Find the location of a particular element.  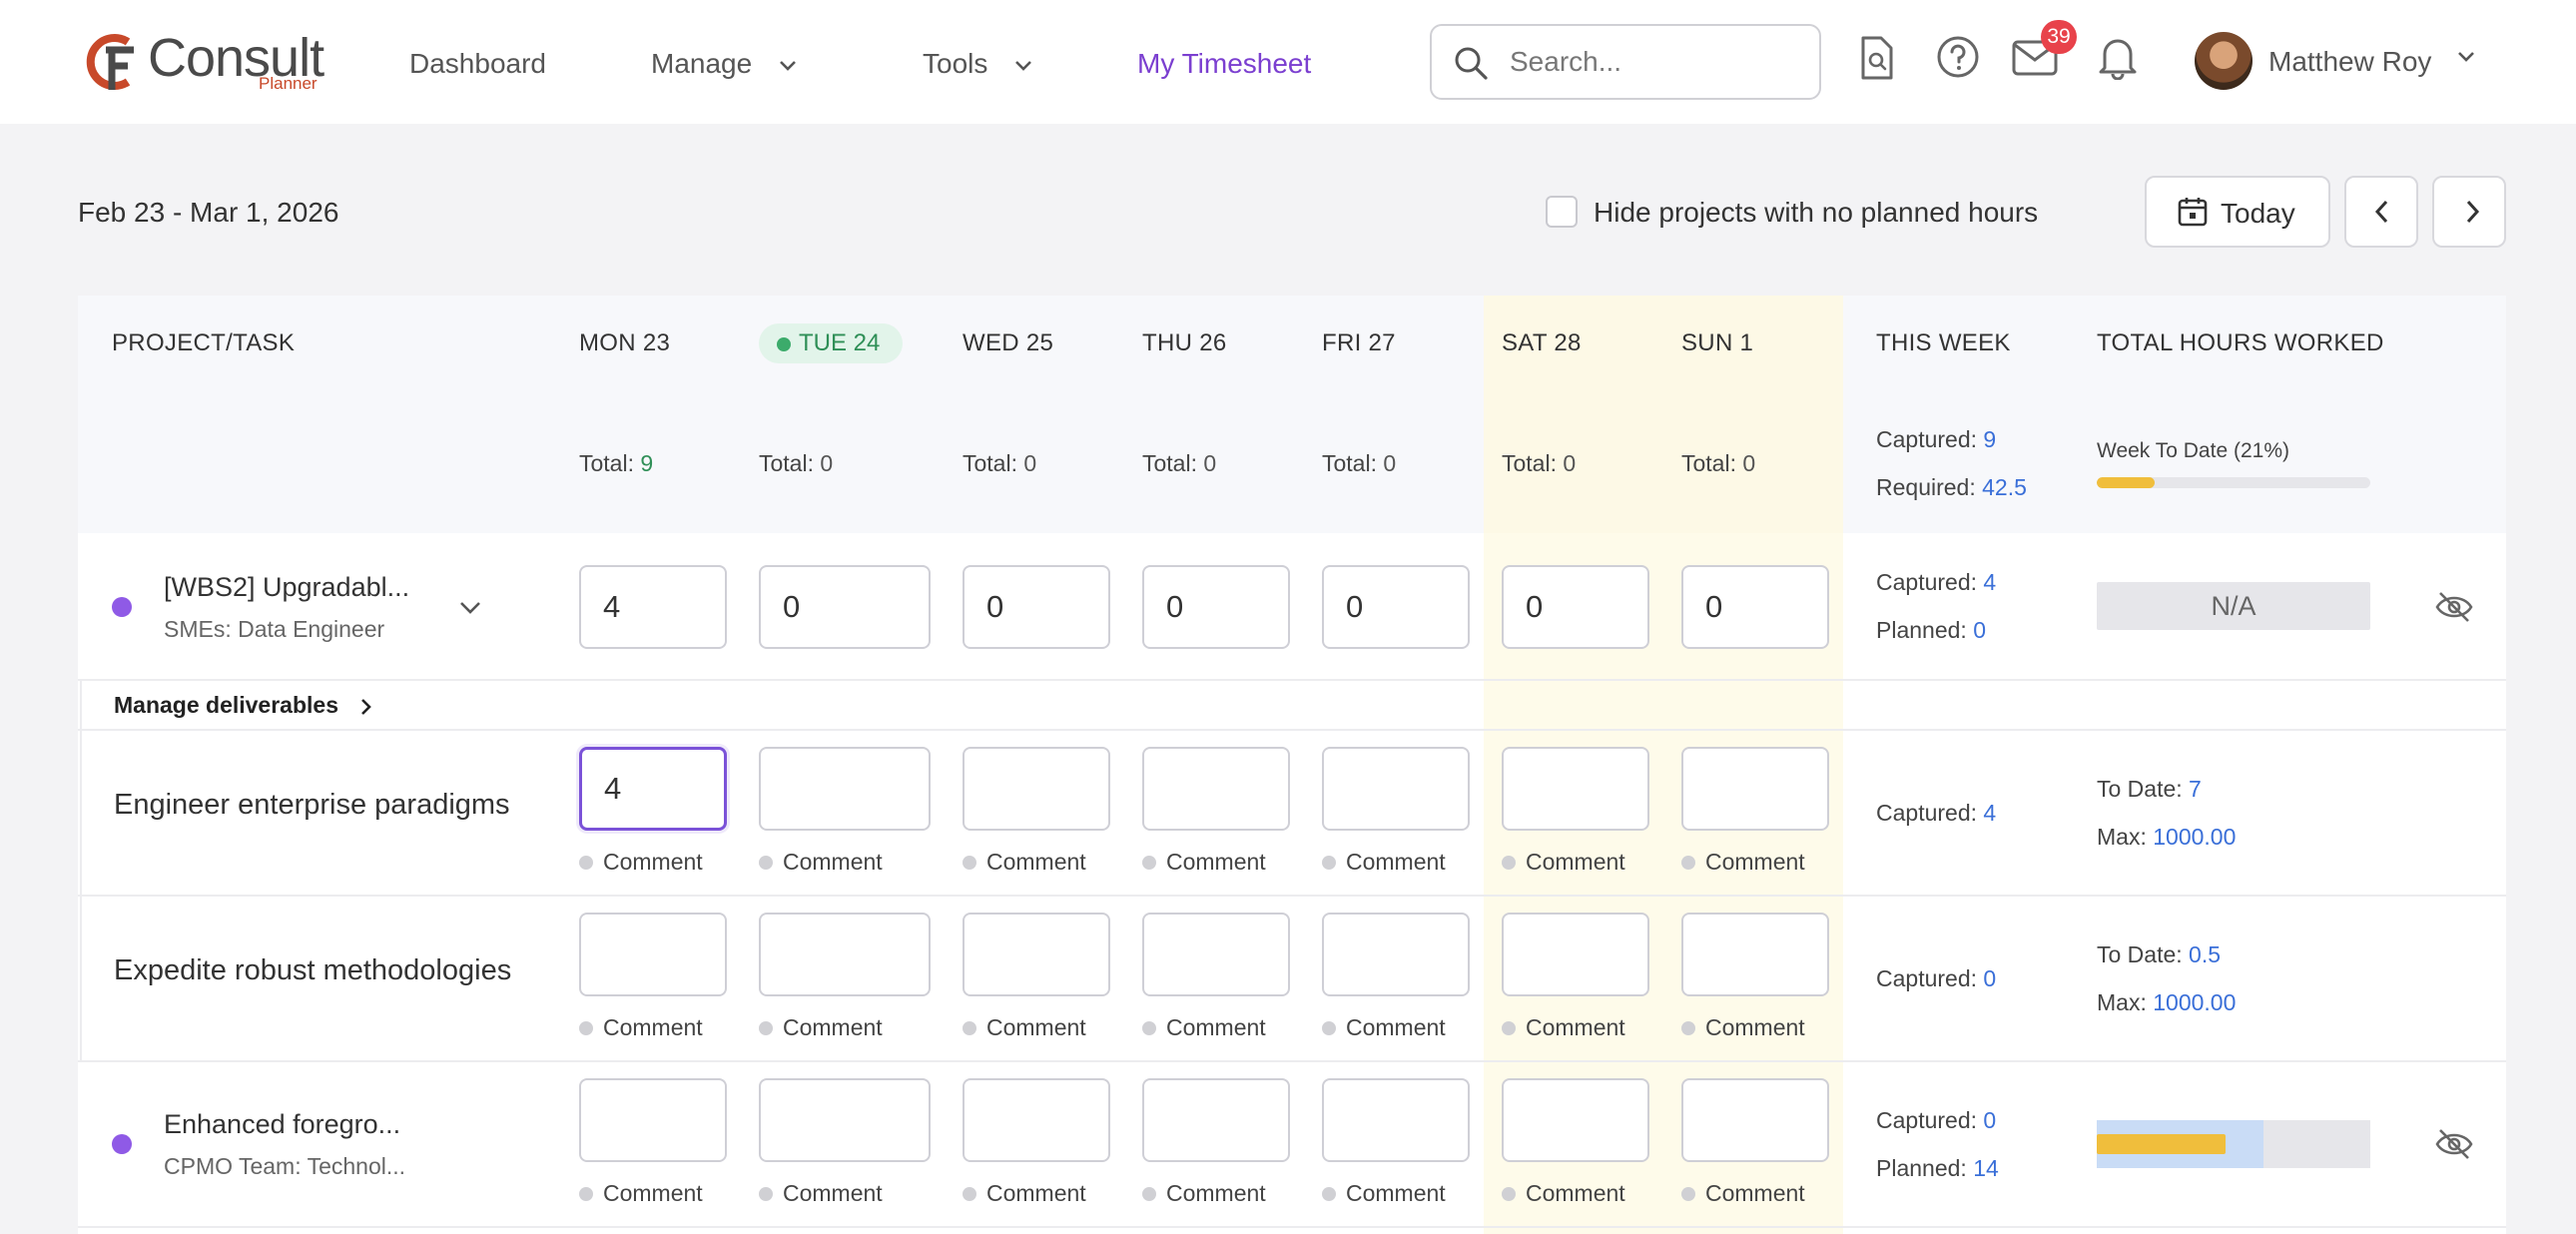

captured-value: 4 is located at coordinates (1990, 813).